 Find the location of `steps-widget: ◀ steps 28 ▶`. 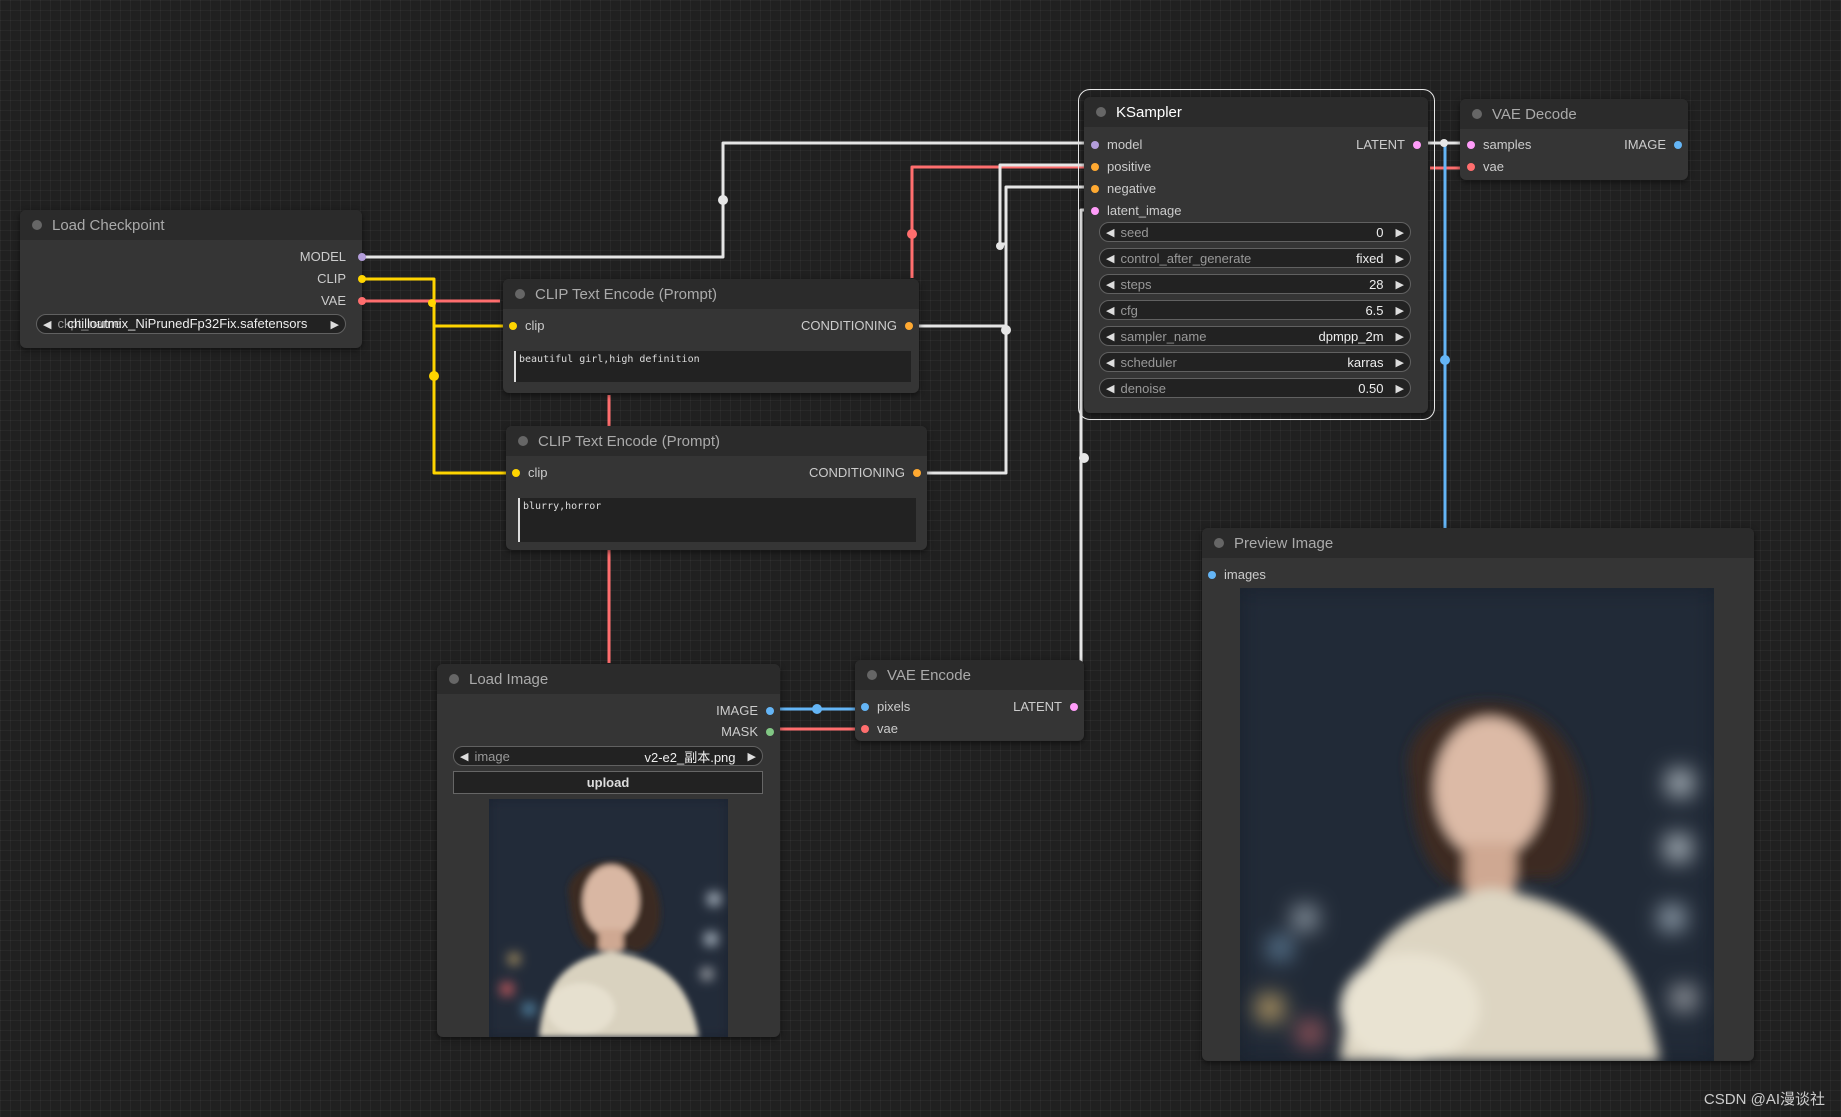

steps-widget: ◀ steps 28 ▶ is located at coordinates (1255, 284).